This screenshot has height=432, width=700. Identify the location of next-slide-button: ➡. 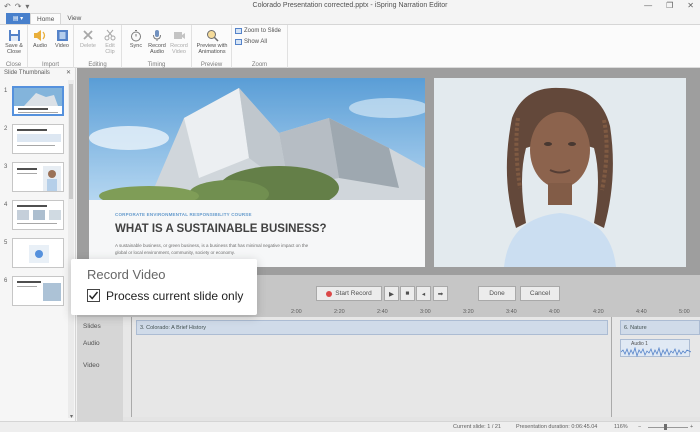
(440, 293).